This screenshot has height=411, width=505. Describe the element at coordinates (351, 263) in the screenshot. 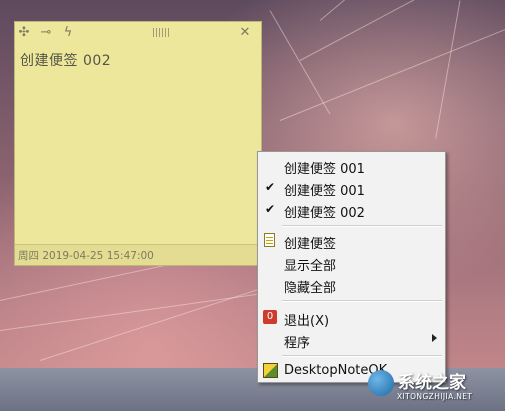

I see `menu-item-show-all: 显示全部` at that location.